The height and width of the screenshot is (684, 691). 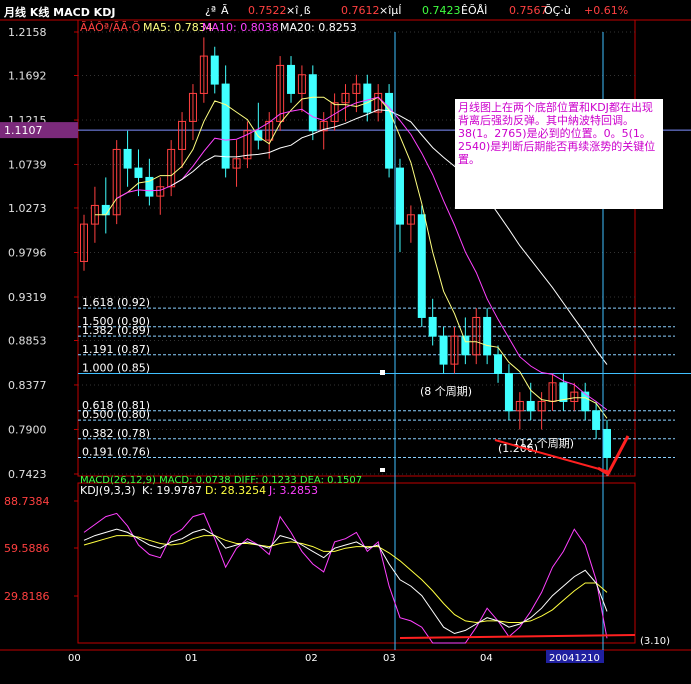 I want to click on kdj-axis-label: 59.5886, so click(x=27, y=548).